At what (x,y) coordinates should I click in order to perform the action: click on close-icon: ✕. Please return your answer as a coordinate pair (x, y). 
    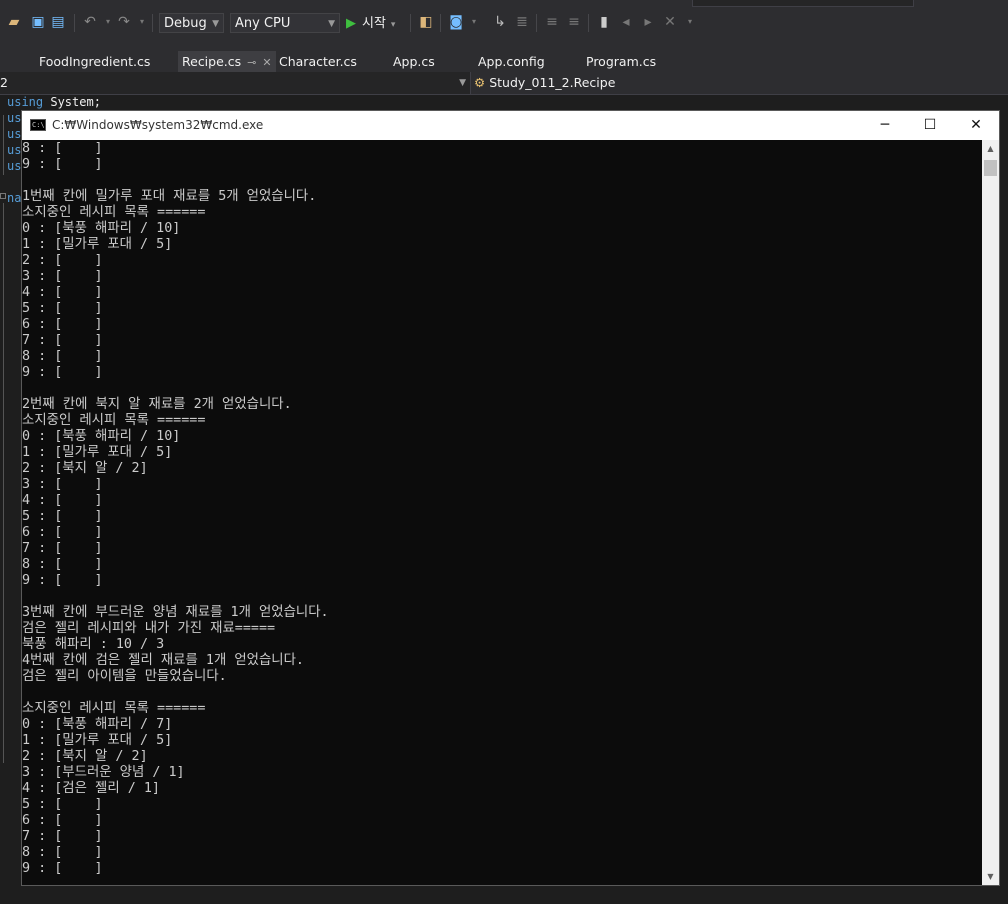
    Looking at the image, I should click on (266, 62).